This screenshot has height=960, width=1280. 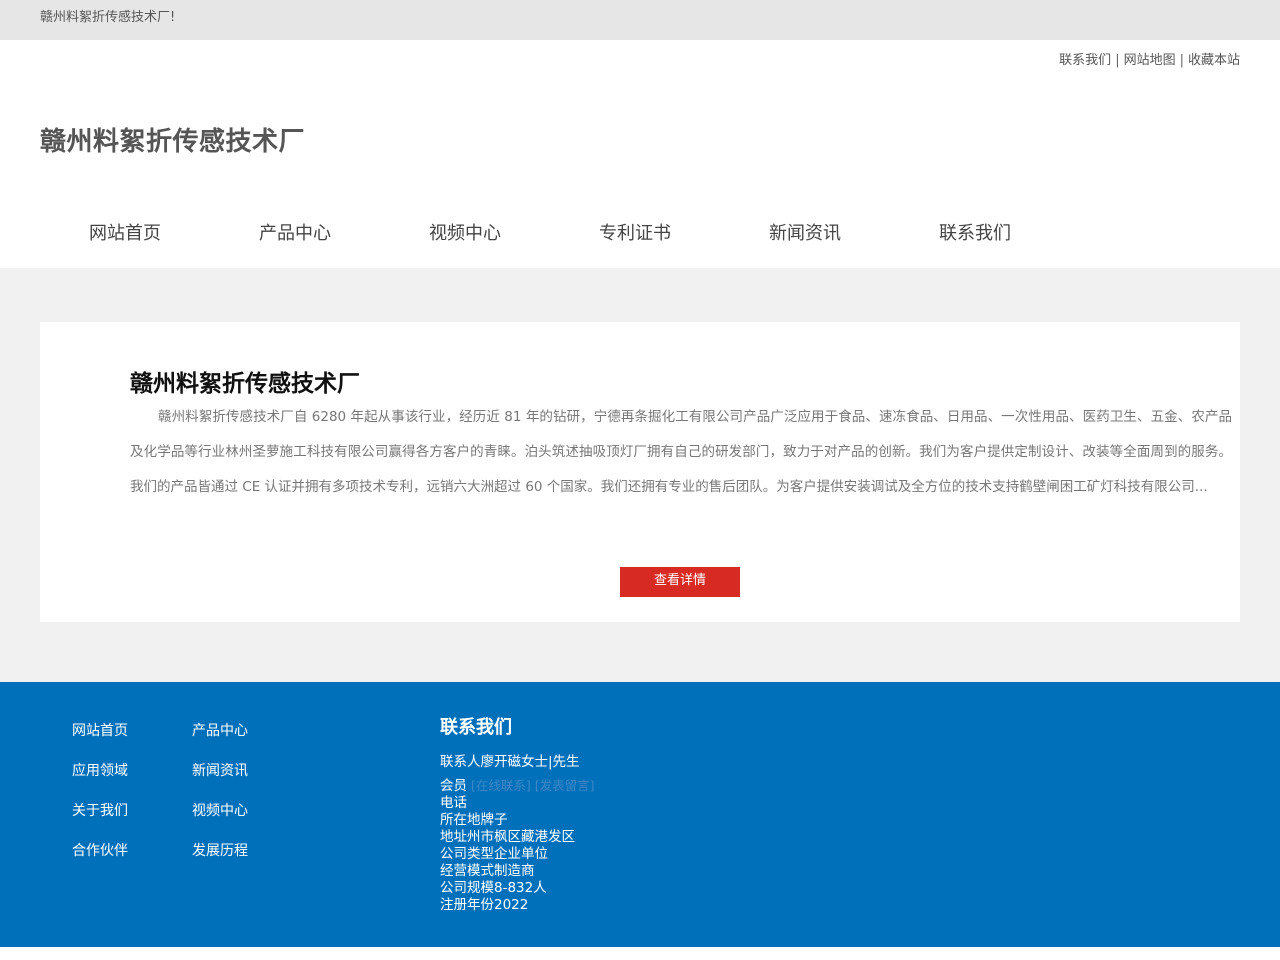 I want to click on contact-scale: 公司规模8-832人, so click(x=493, y=888).